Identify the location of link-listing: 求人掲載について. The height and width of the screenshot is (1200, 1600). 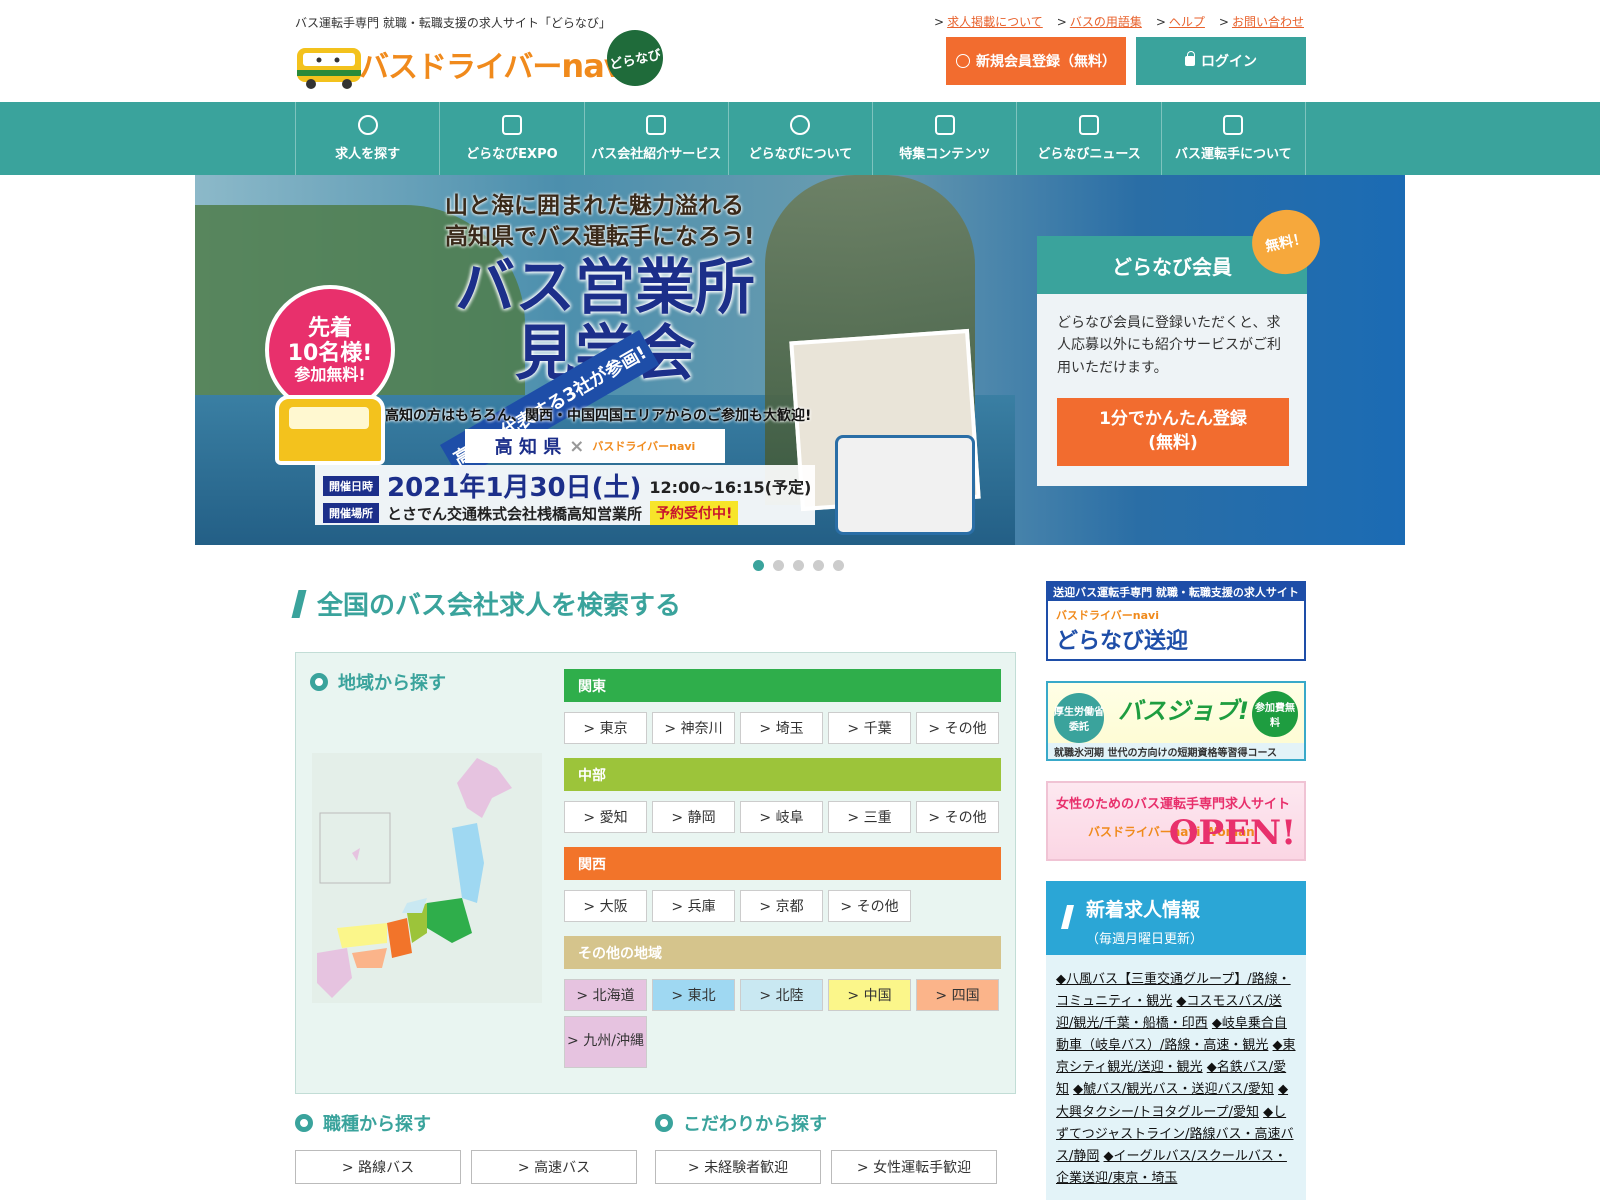
(988, 21).